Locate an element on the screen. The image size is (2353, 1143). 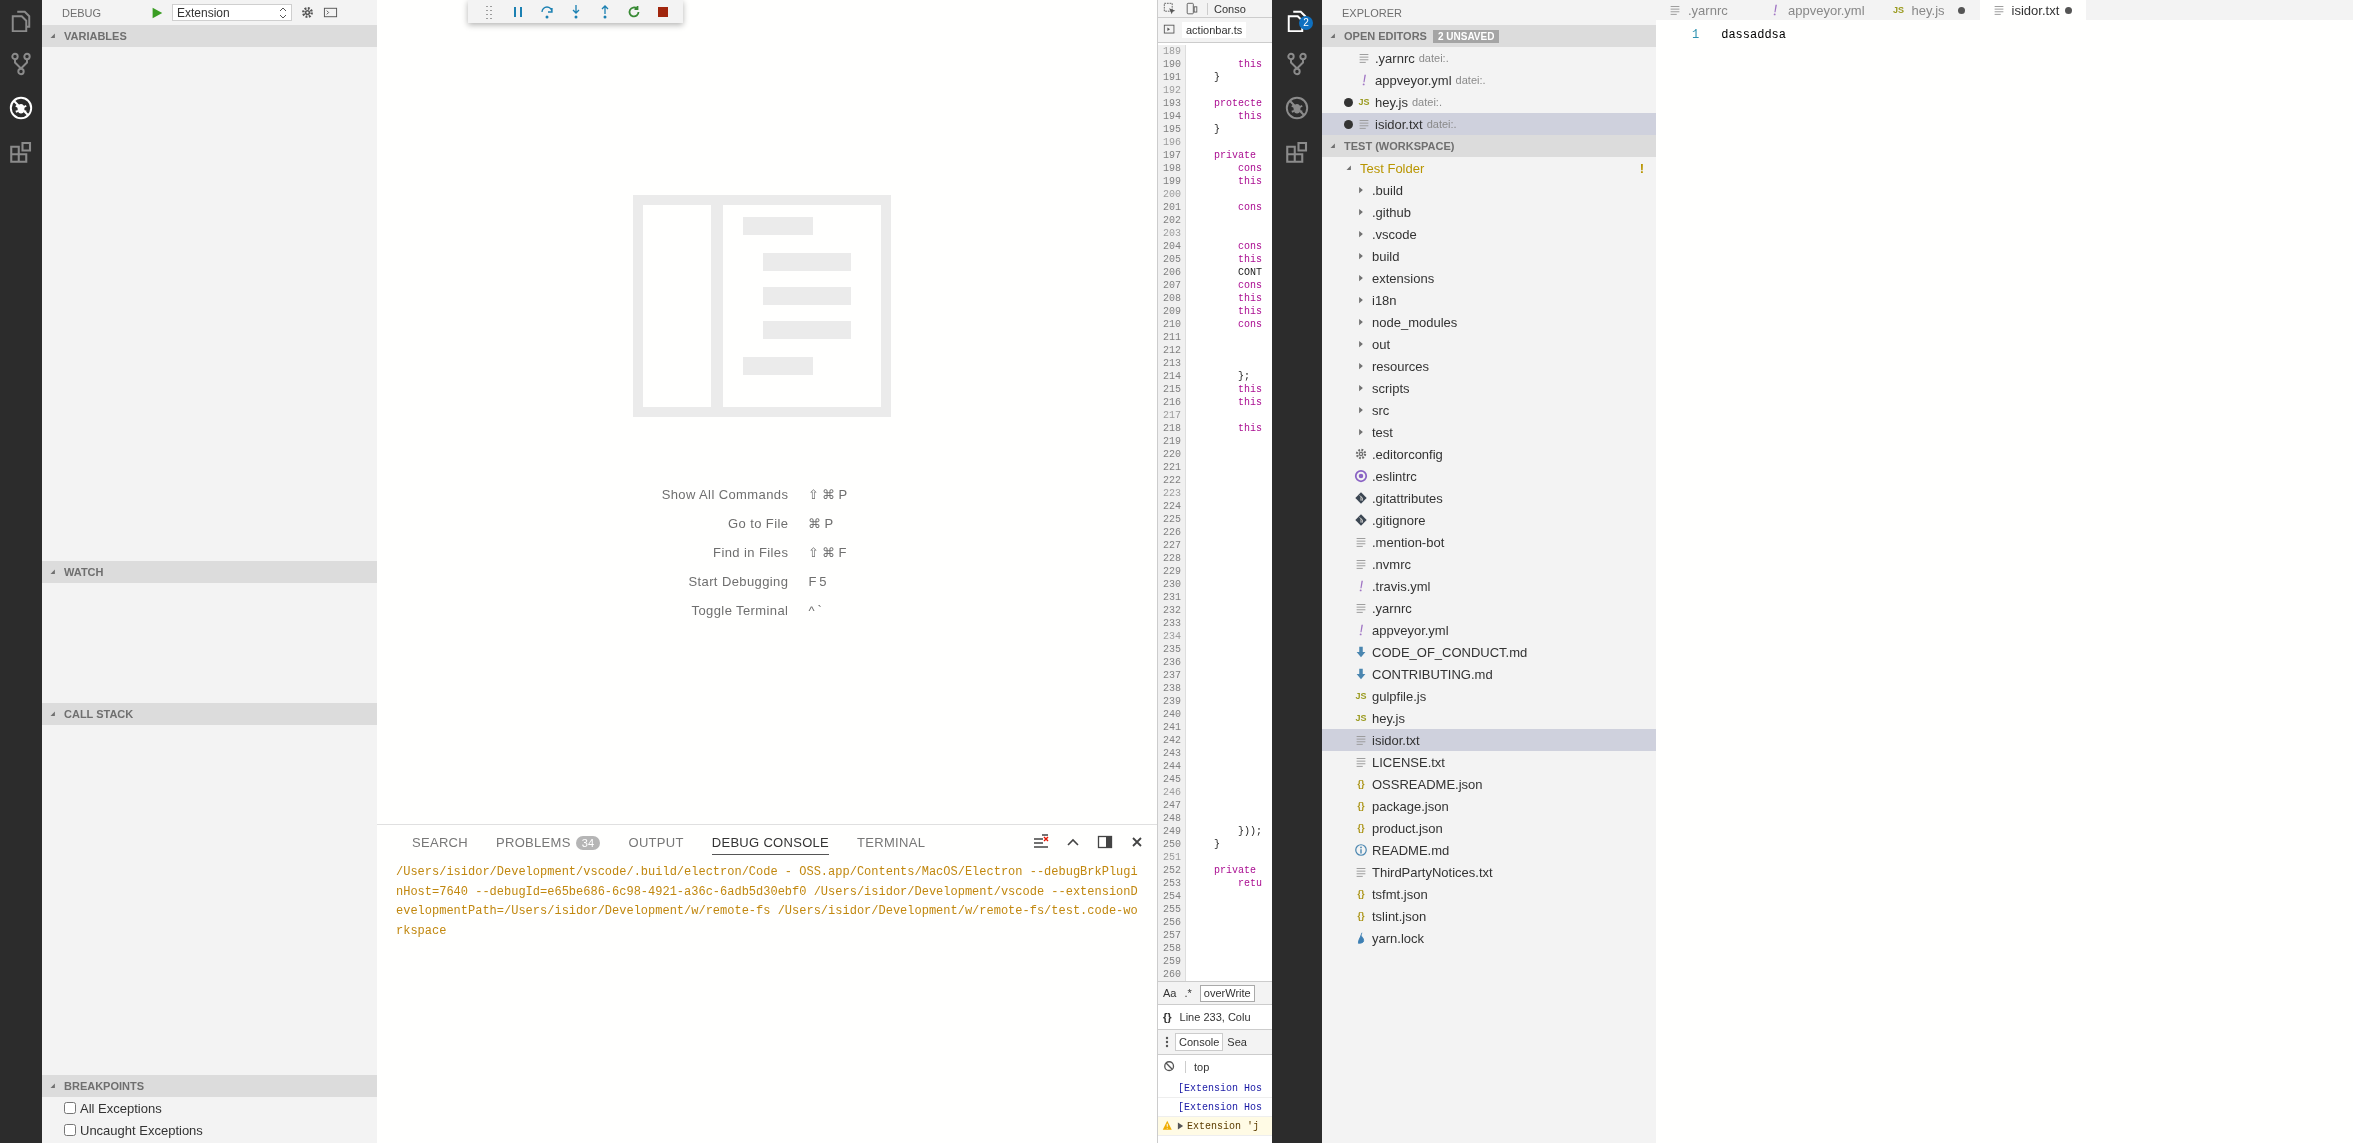
search-field: overWrite is located at coordinates (1227, 993).